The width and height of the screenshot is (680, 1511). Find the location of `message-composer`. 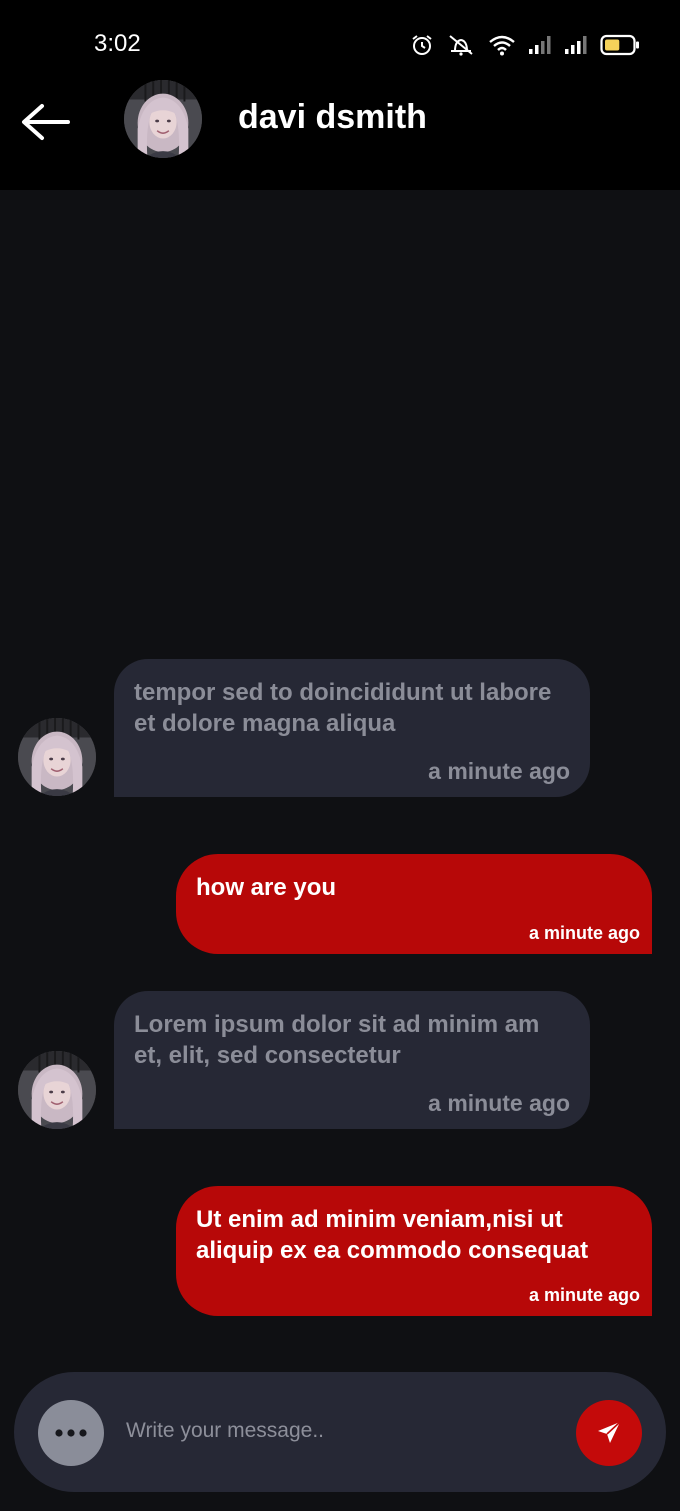

message-composer is located at coordinates (340, 1432).